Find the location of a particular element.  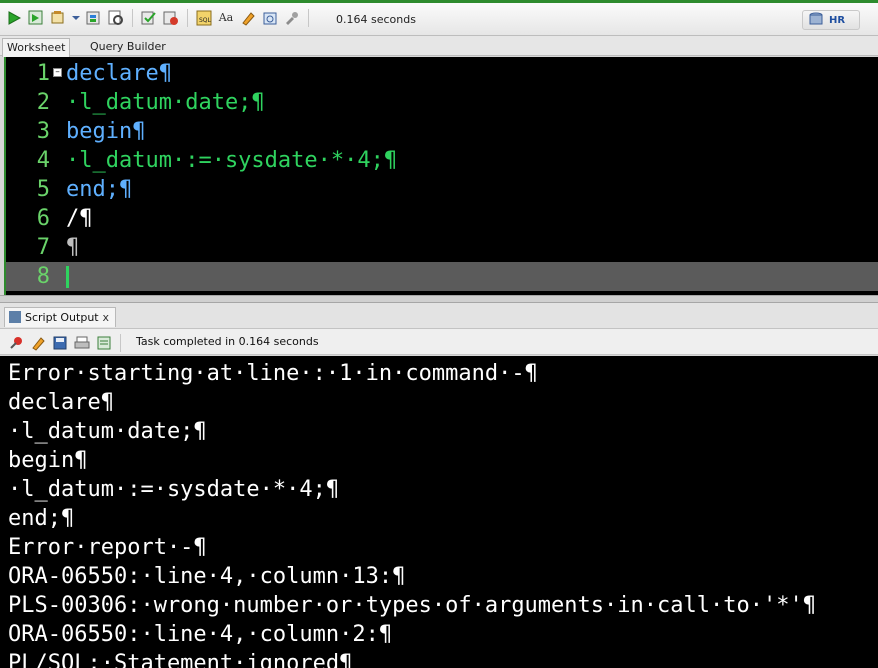

database-icon is located at coordinates (816, 20).